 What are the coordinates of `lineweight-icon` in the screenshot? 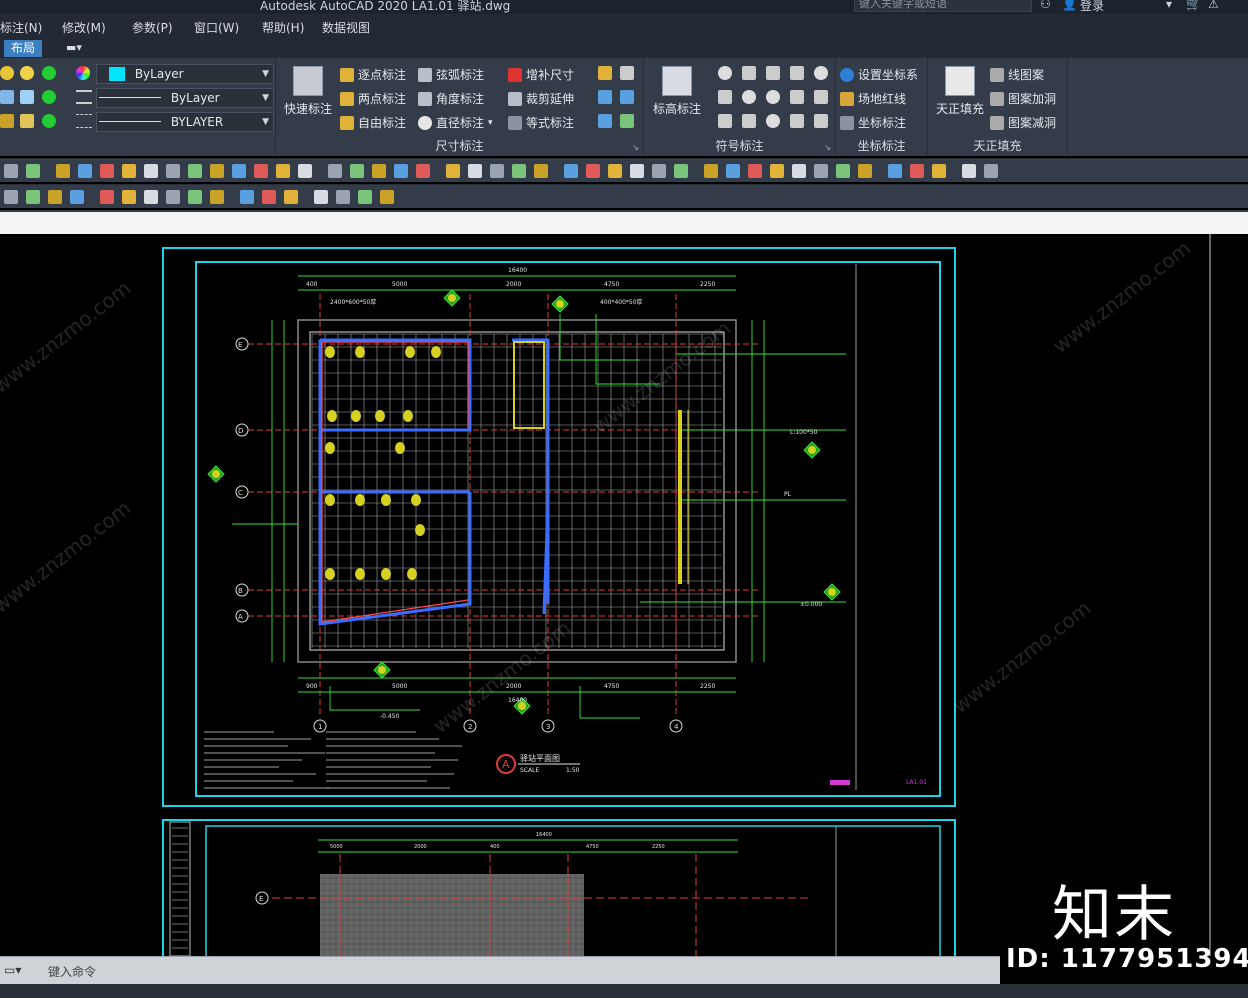 It's located at (84, 121).